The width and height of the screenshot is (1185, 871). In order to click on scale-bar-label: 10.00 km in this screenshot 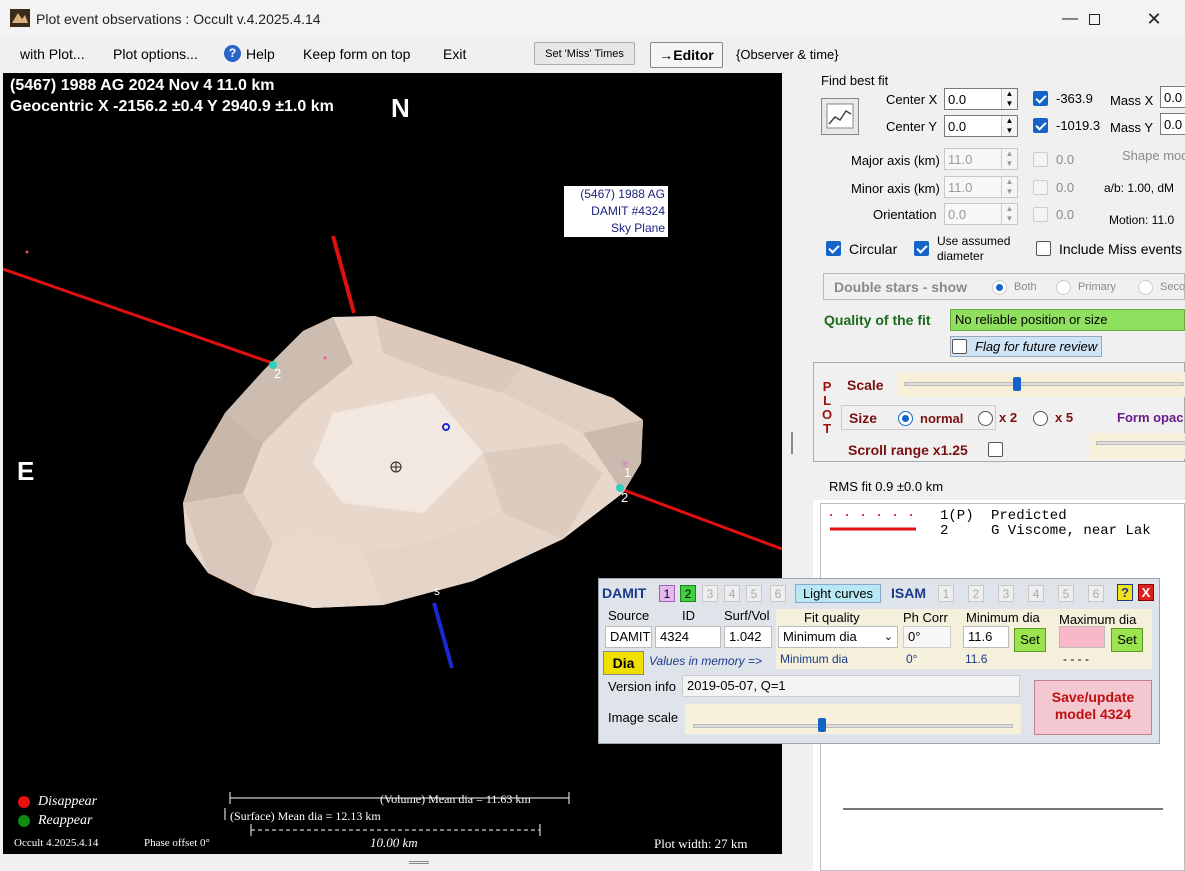, I will do `click(394, 842)`.